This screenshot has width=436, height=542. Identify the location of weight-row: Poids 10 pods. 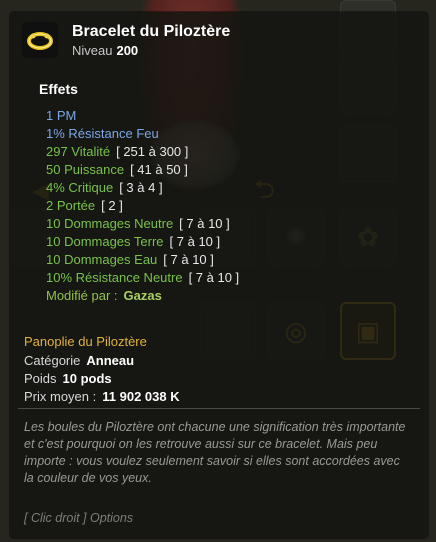
(102, 379).